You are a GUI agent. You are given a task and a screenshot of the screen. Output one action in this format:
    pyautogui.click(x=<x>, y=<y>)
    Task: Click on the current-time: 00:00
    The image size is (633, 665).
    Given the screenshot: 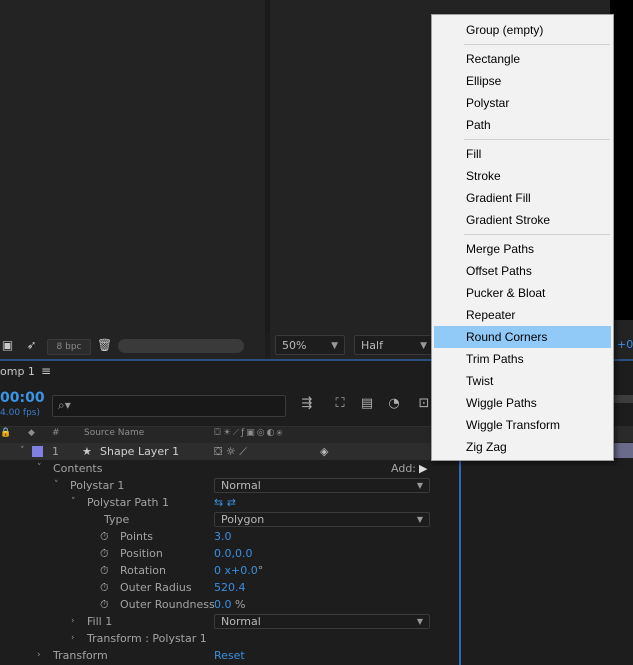 What is the action you would take?
    pyautogui.click(x=22, y=398)
    